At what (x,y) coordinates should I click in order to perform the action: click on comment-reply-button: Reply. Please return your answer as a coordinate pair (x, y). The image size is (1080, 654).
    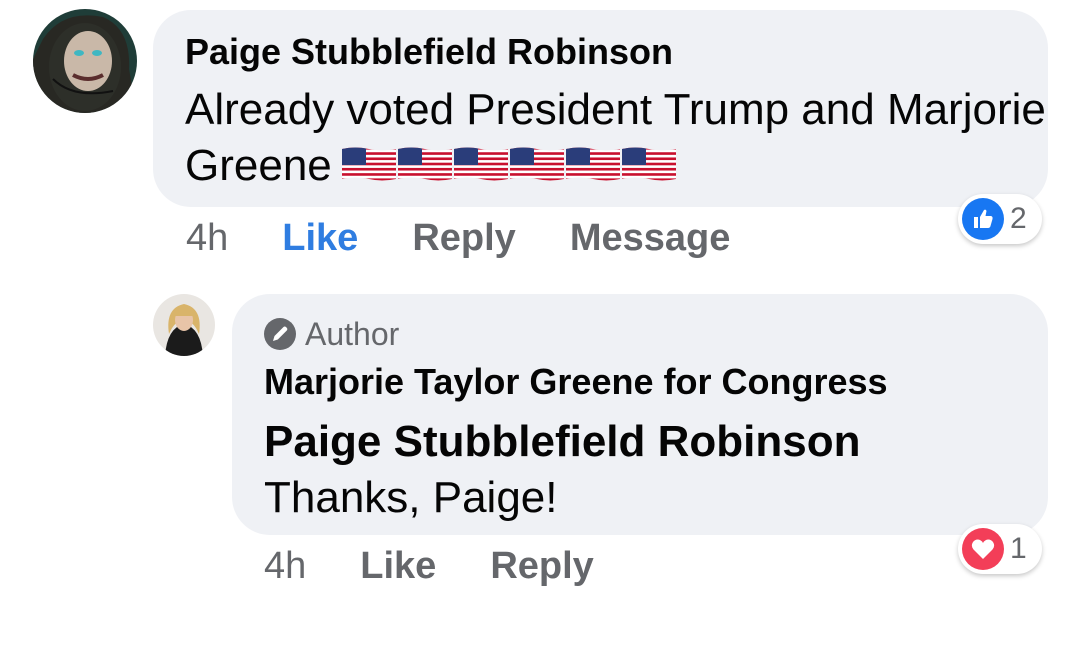
    Looking at the image, I should click on (463, 238).